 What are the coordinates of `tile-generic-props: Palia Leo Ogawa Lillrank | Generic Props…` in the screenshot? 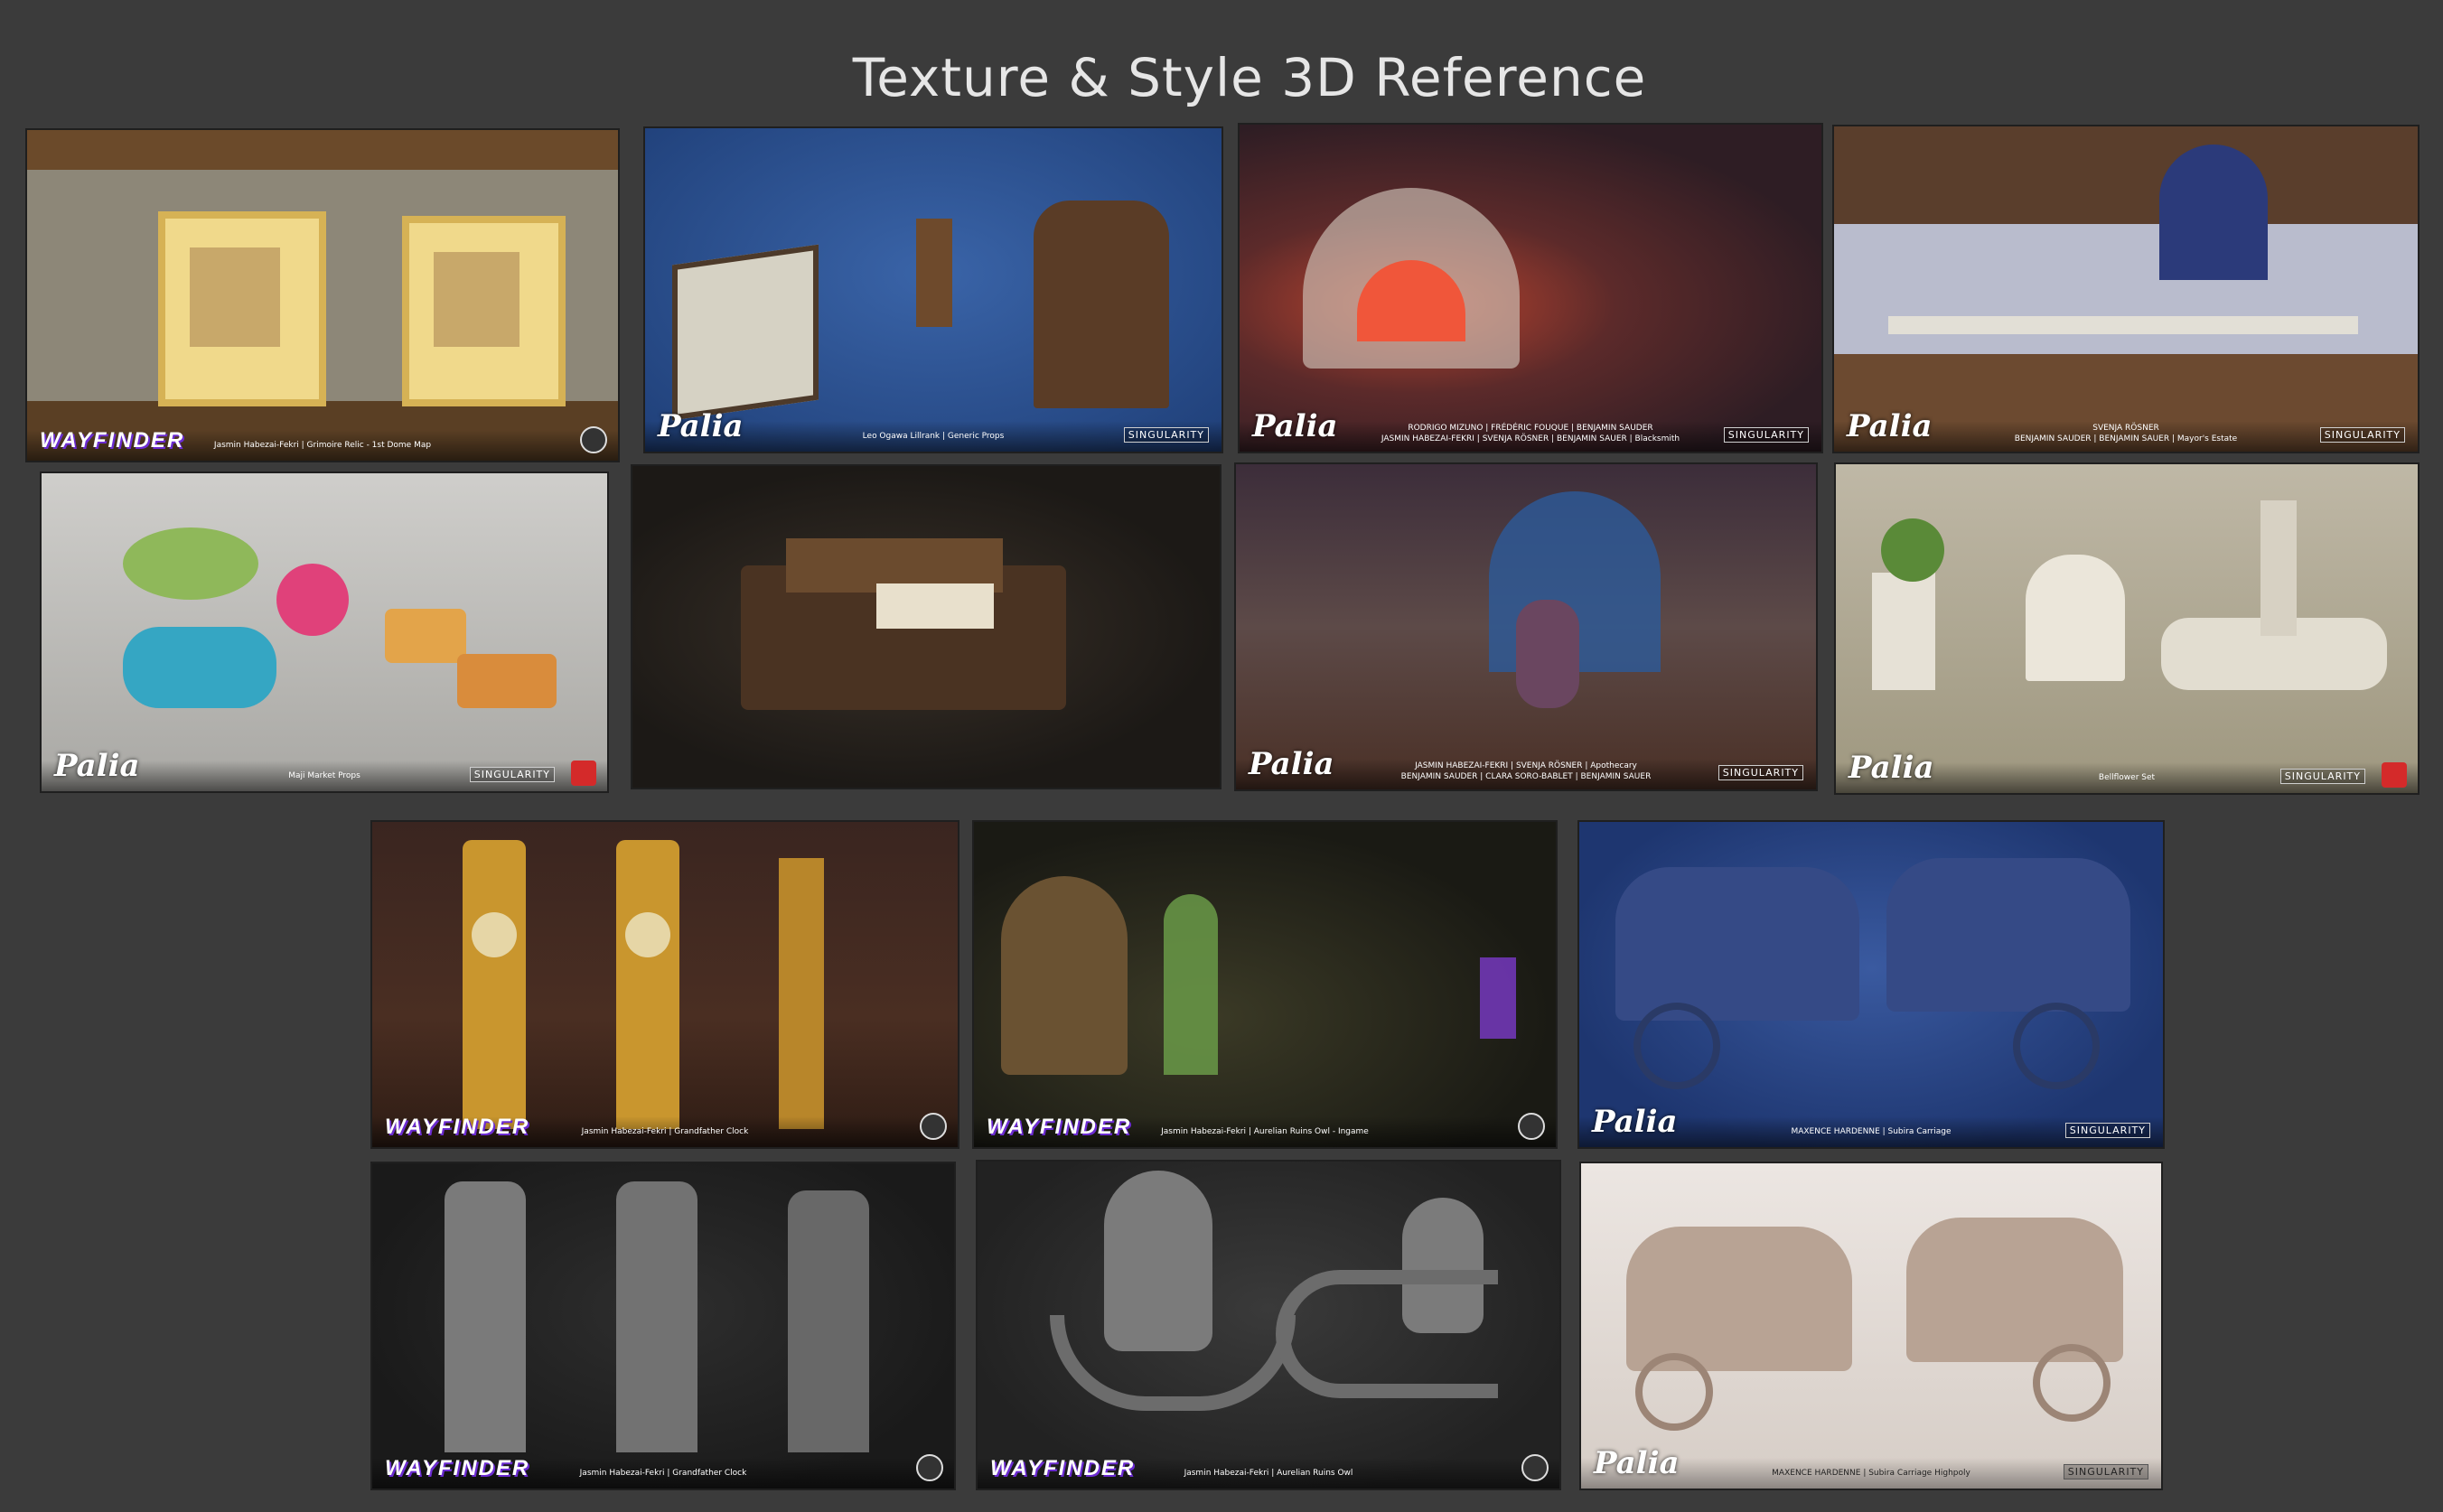 It's located at (933, 289).